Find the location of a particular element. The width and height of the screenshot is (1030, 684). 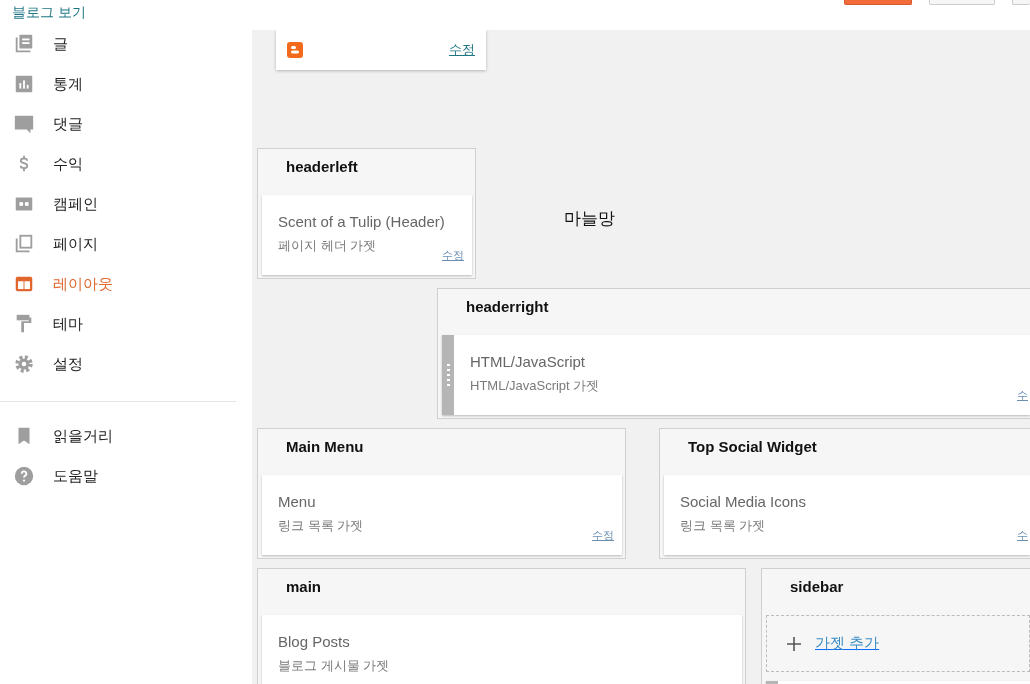

widget-type: 블로그 게시물 가젯 is located at coordinates (334, 666).